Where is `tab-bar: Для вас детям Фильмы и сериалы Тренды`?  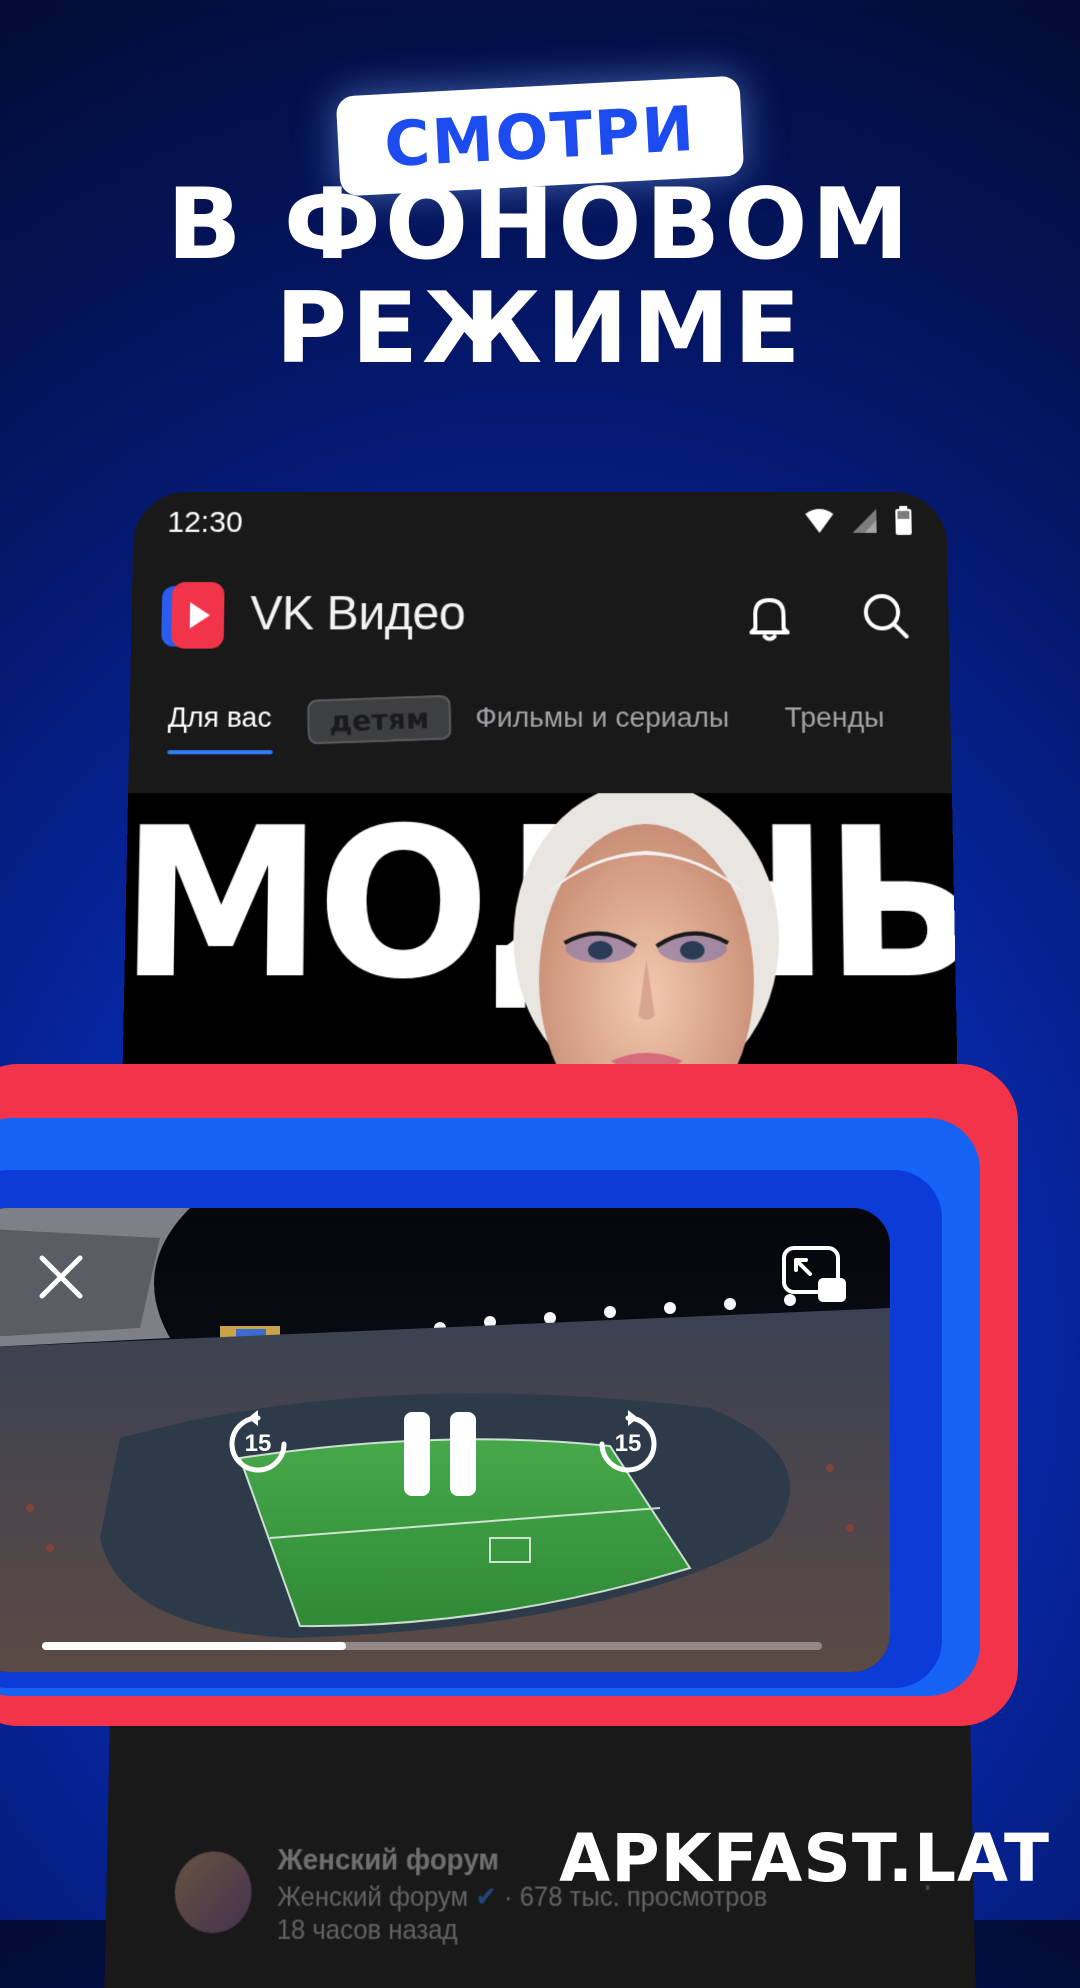
tab-bar: Для вас детям Фильмы и сериалы Тренды is located at coordinates (540, 724).